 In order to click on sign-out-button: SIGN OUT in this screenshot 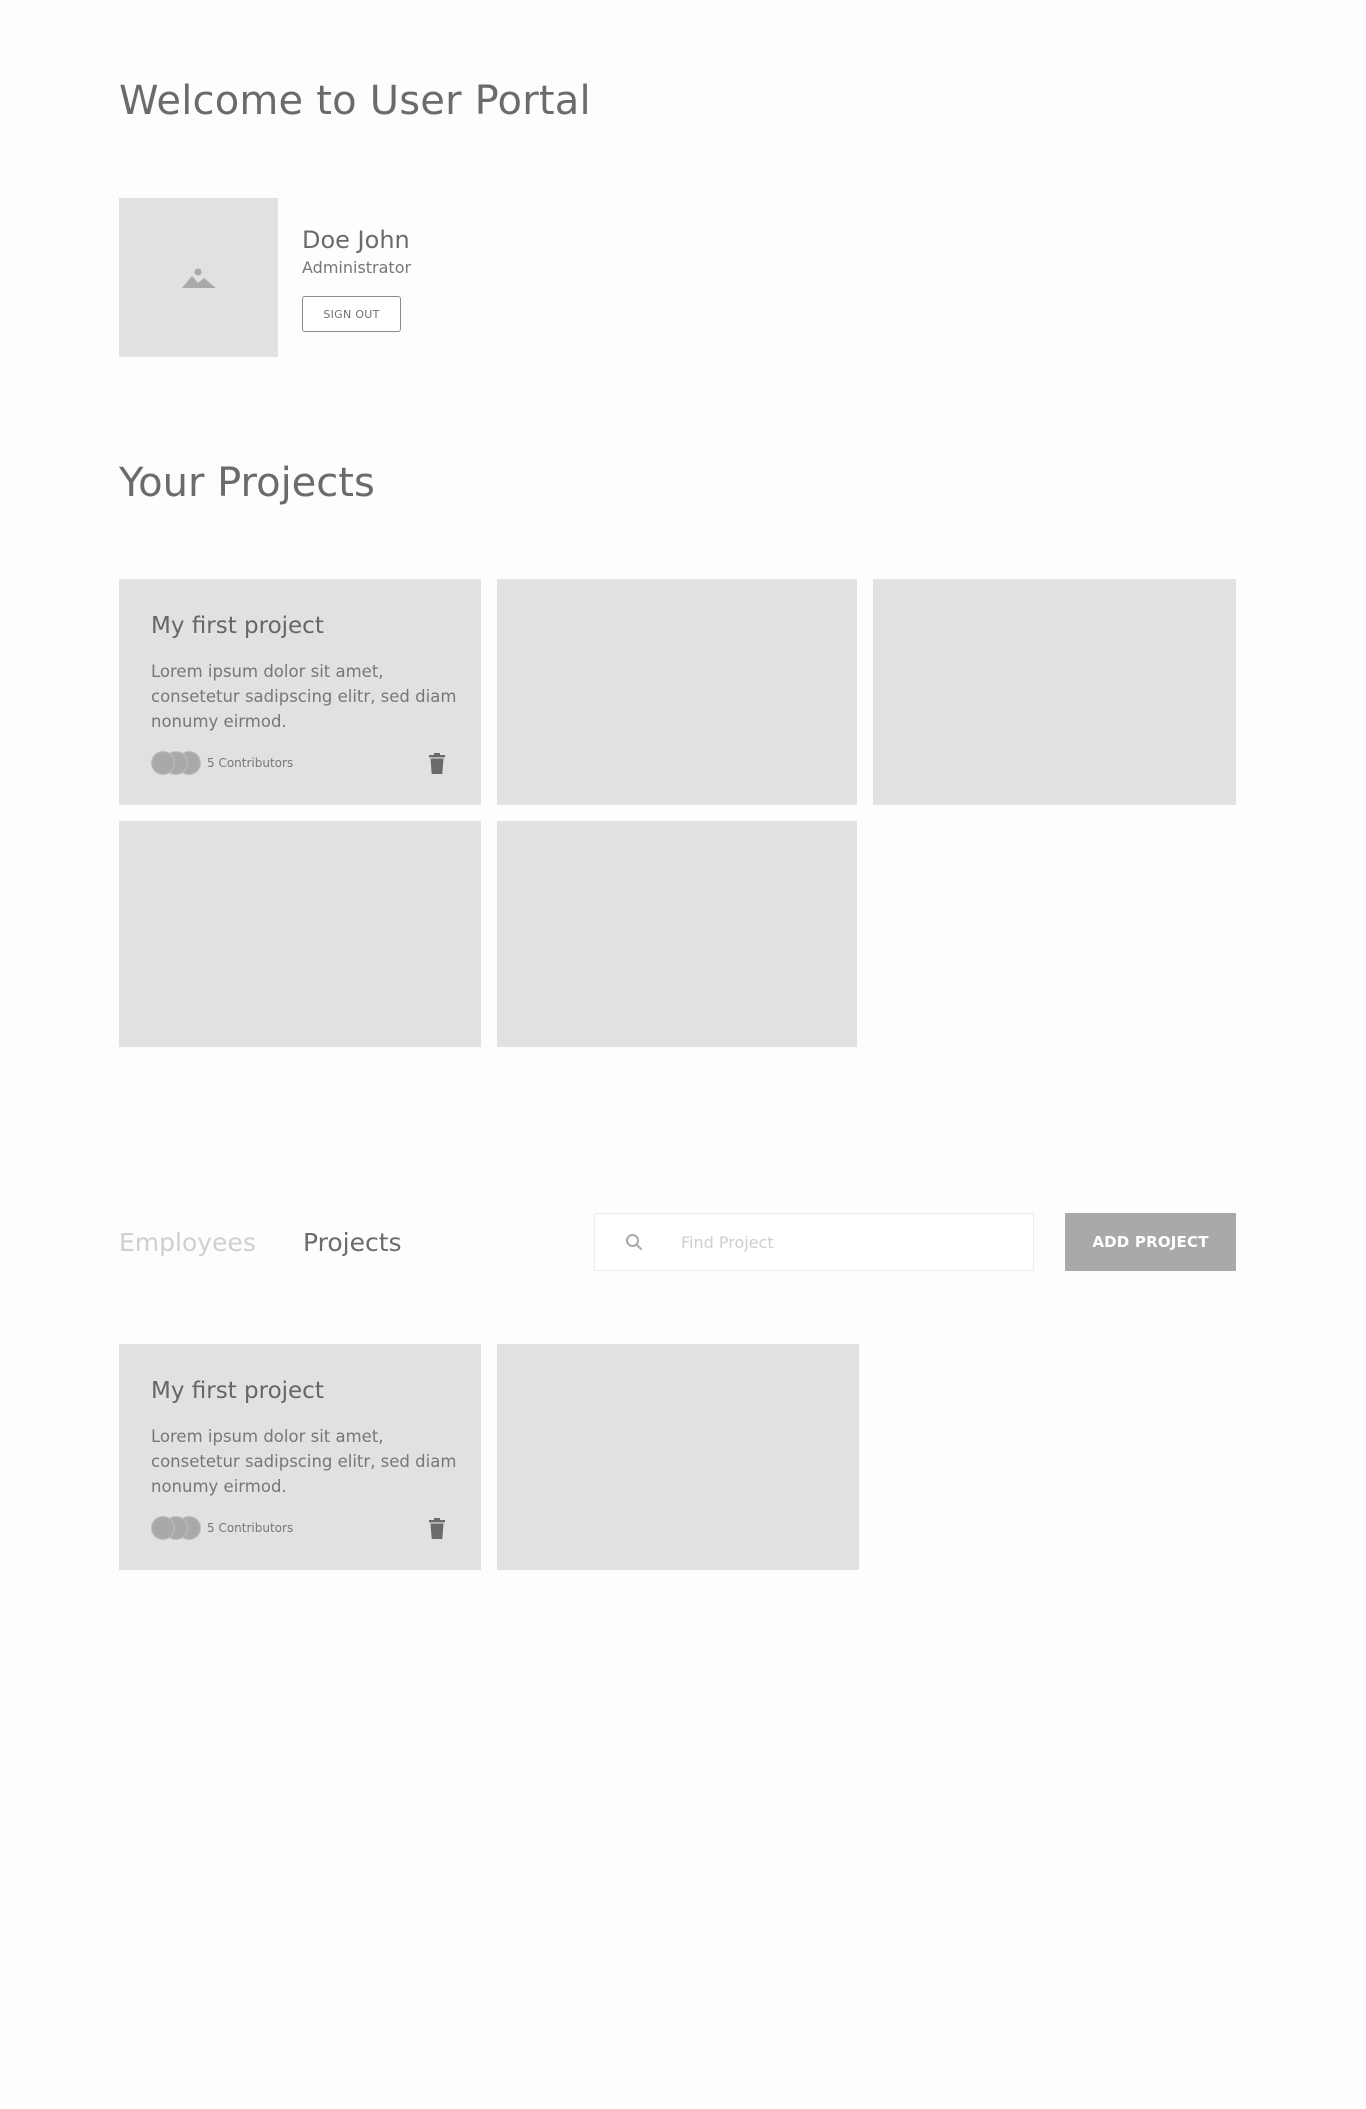, I will do `click(351, 314)`.